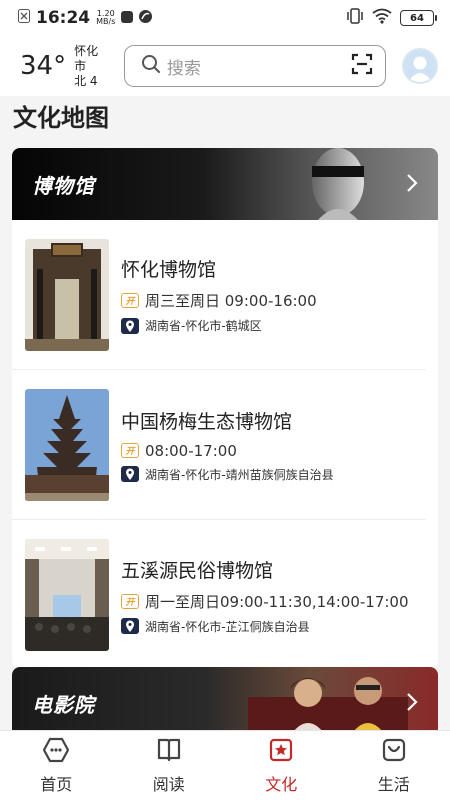  I want to click on museum-hours: 周三至周日 09:00-16:00, so click(231, 301).